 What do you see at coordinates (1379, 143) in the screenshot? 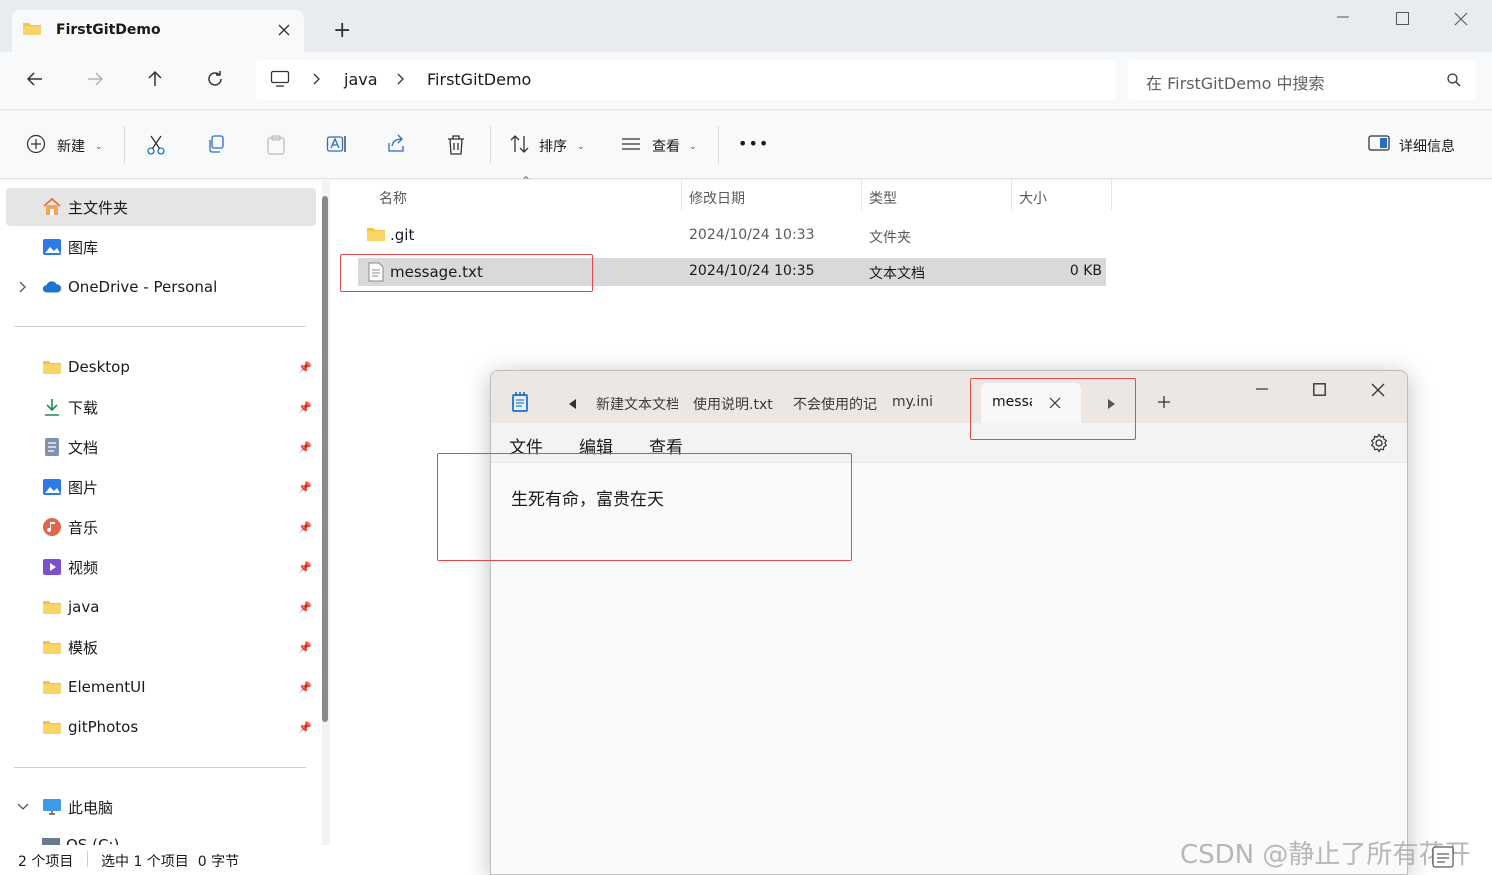
I see `details-pane-icon` at bounding box center [1379, 143].